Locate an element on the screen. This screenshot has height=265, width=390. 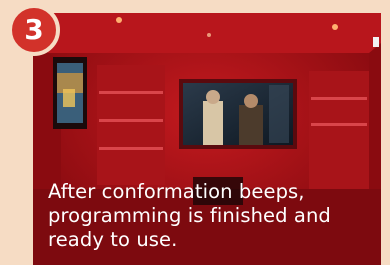
side-tv-icon is located at coordinates (70, 93).